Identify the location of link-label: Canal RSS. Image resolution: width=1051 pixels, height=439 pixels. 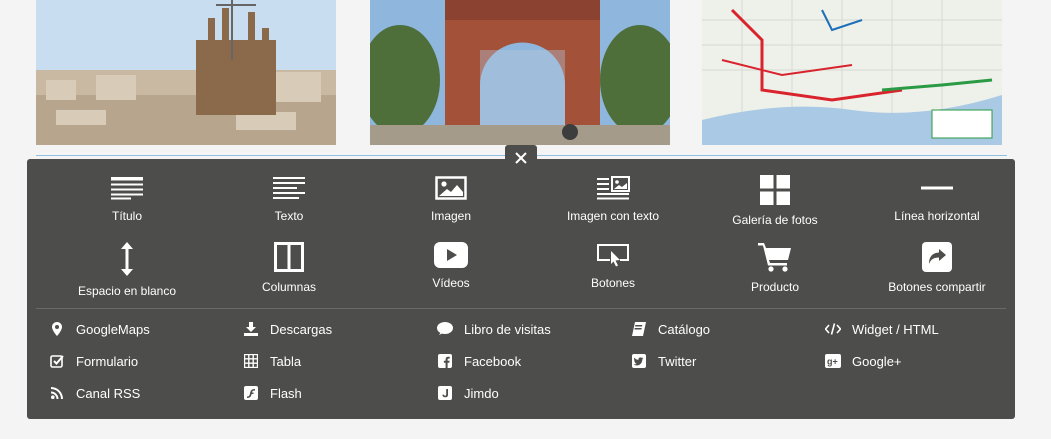
(108, 393).